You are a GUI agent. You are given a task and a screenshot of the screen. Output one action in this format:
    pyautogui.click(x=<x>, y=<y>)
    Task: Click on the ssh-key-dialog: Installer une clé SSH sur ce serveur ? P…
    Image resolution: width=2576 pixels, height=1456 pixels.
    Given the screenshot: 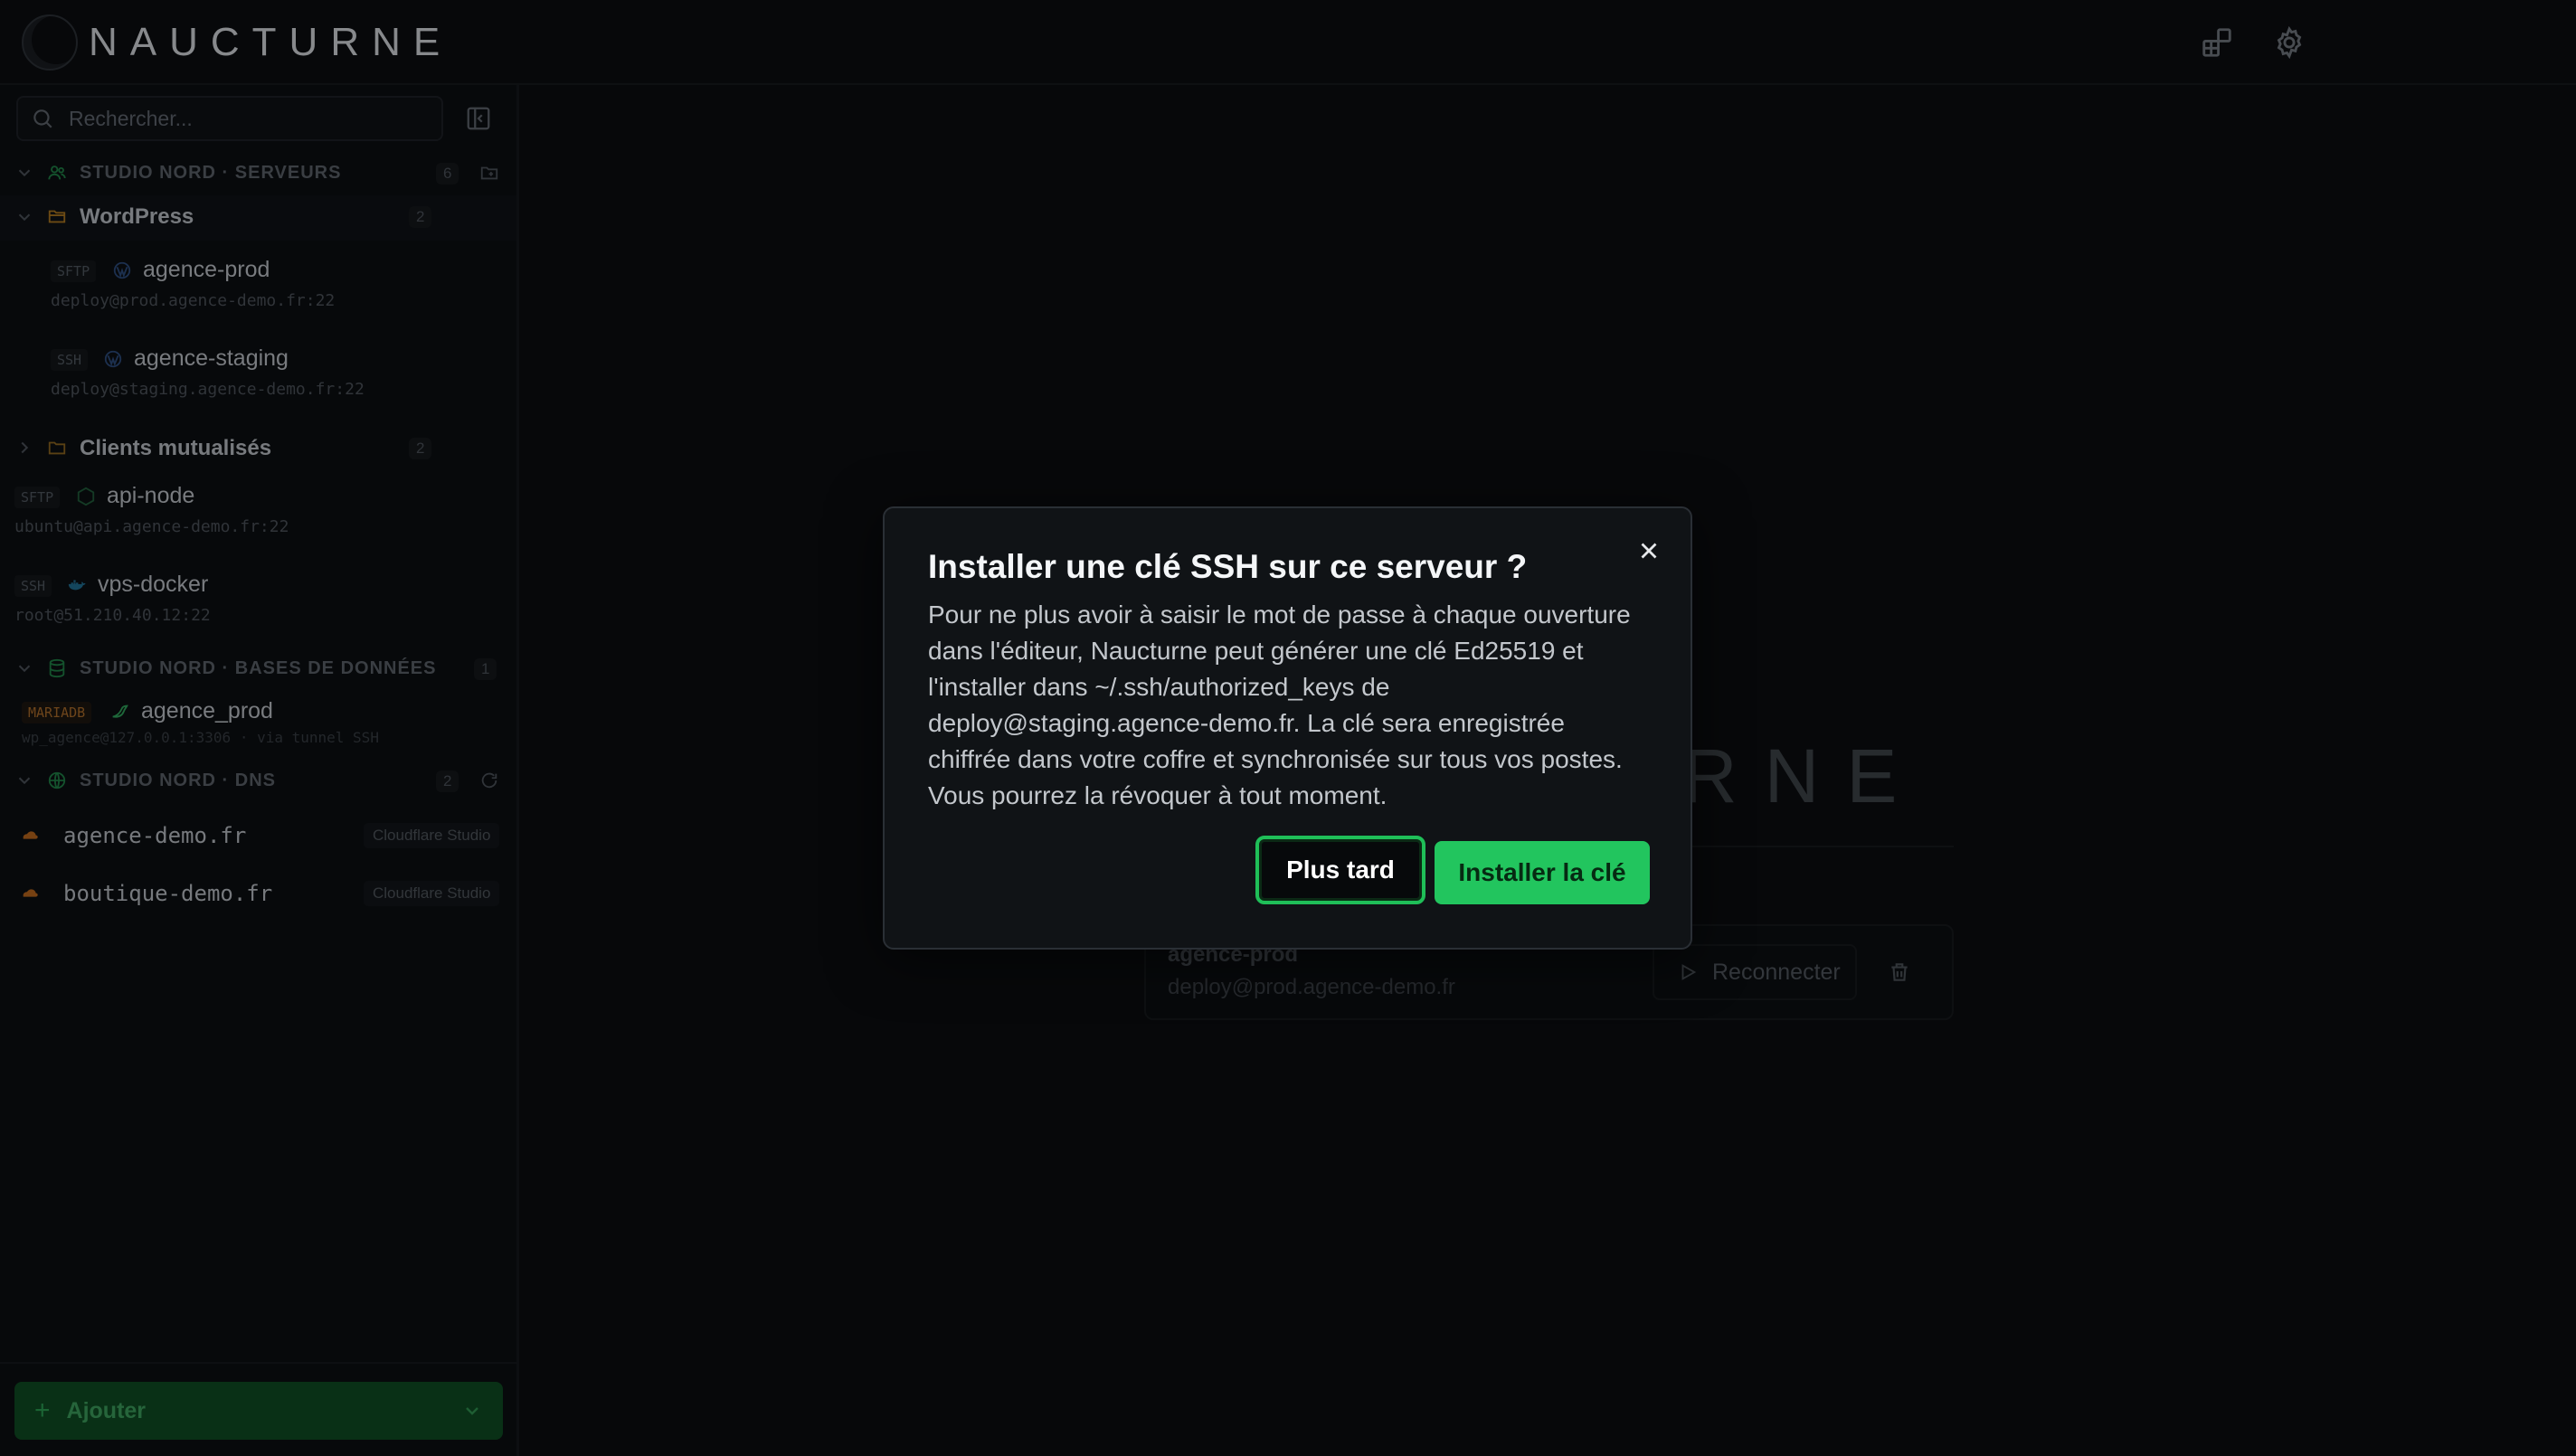 What is the action you would take?
    pyautogui.click(x=1287, y=728)
    